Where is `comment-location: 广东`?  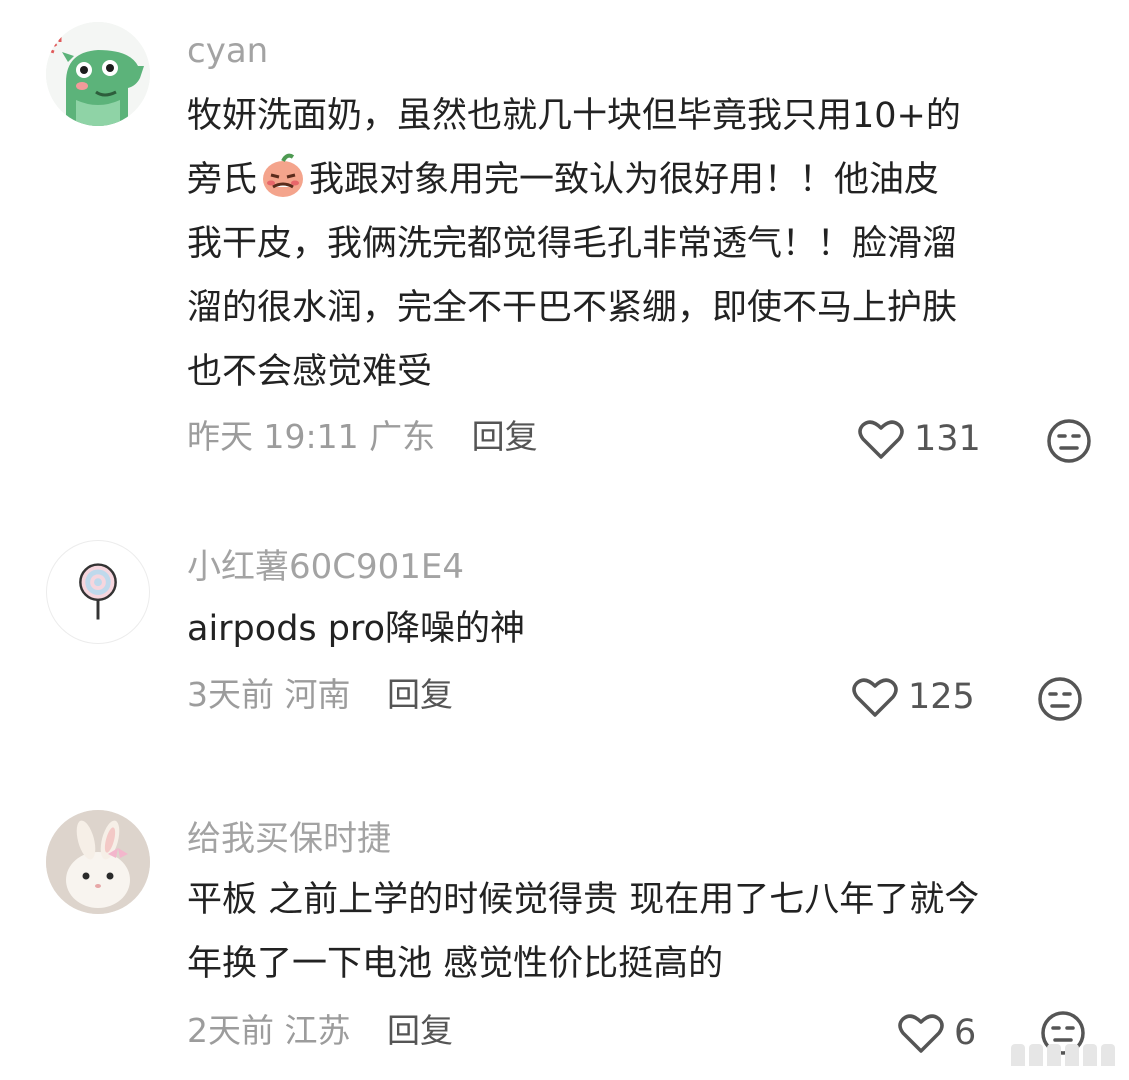
comment-location: 广东 is located at coordinates (402, 436).